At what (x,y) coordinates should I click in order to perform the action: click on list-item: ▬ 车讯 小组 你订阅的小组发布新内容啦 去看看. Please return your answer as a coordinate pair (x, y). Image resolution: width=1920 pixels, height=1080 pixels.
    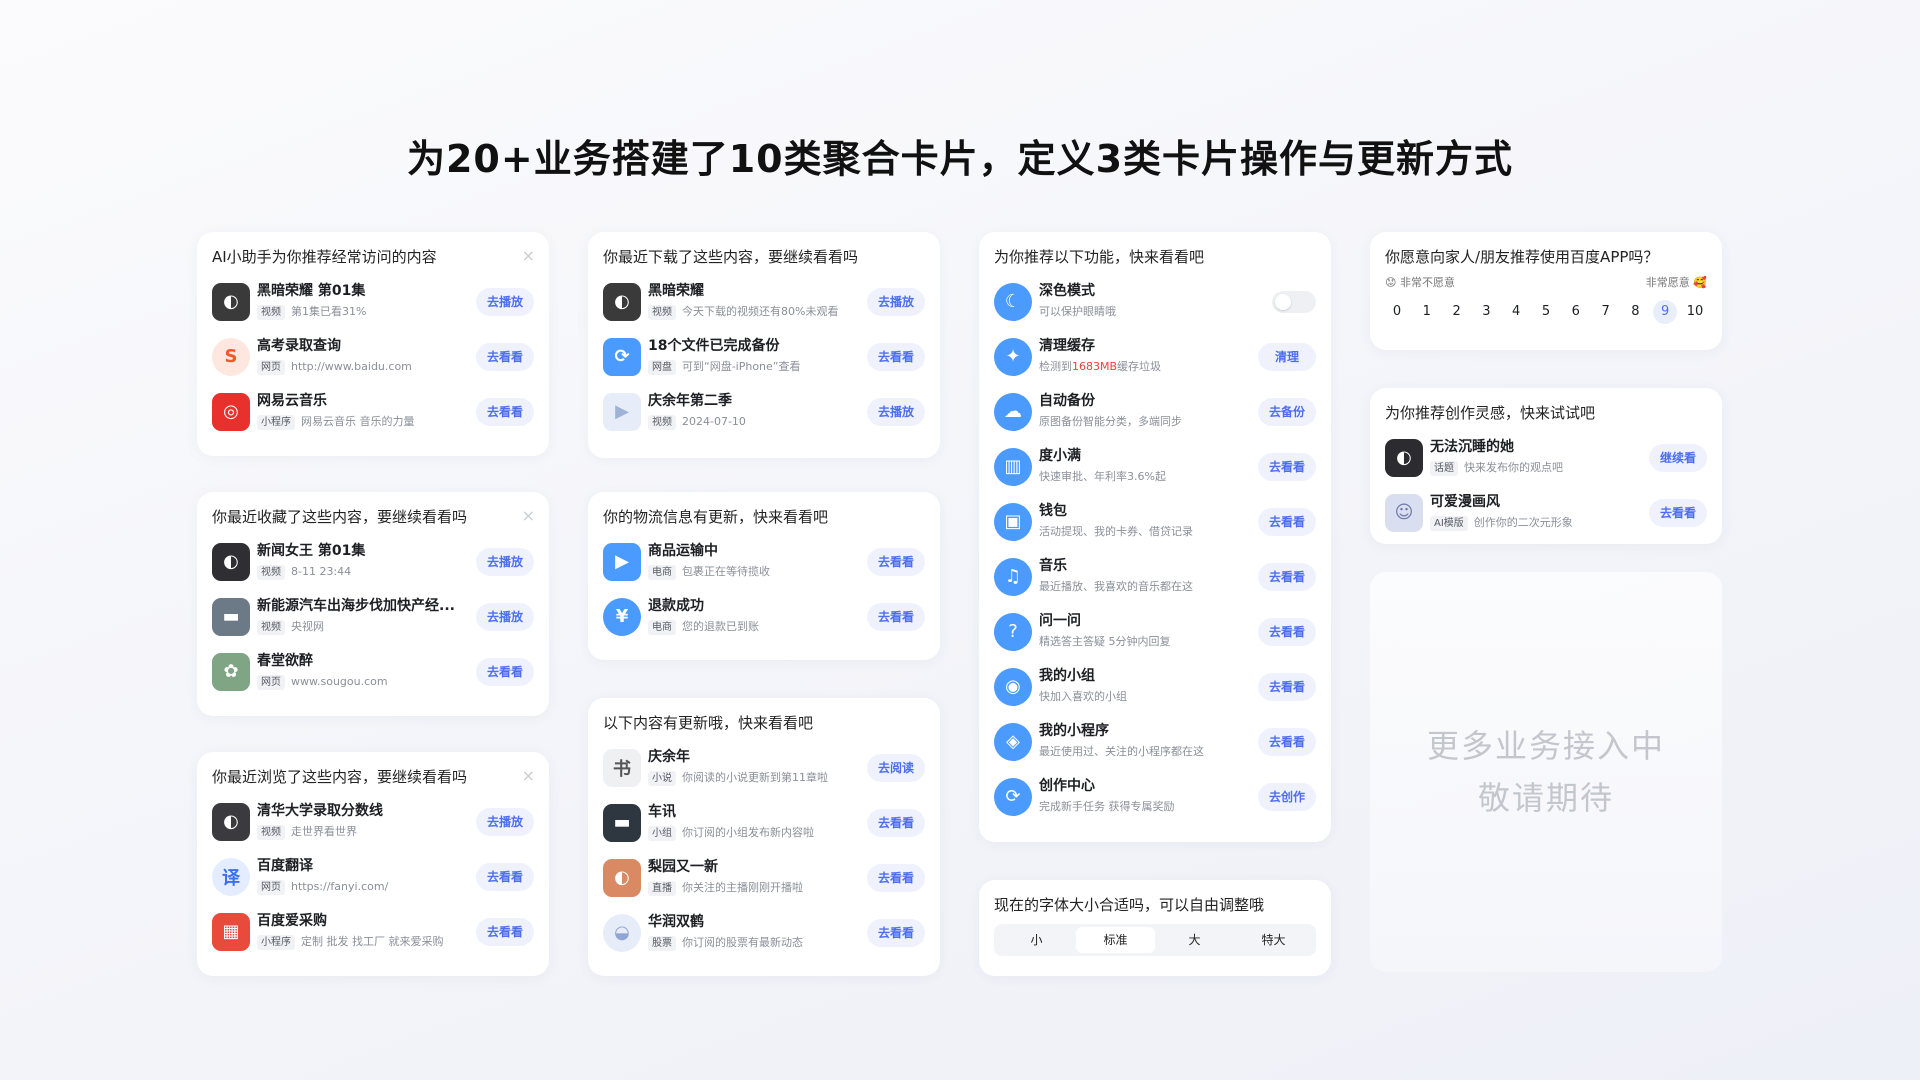
    Looking at the image, I should click on (764, 822).